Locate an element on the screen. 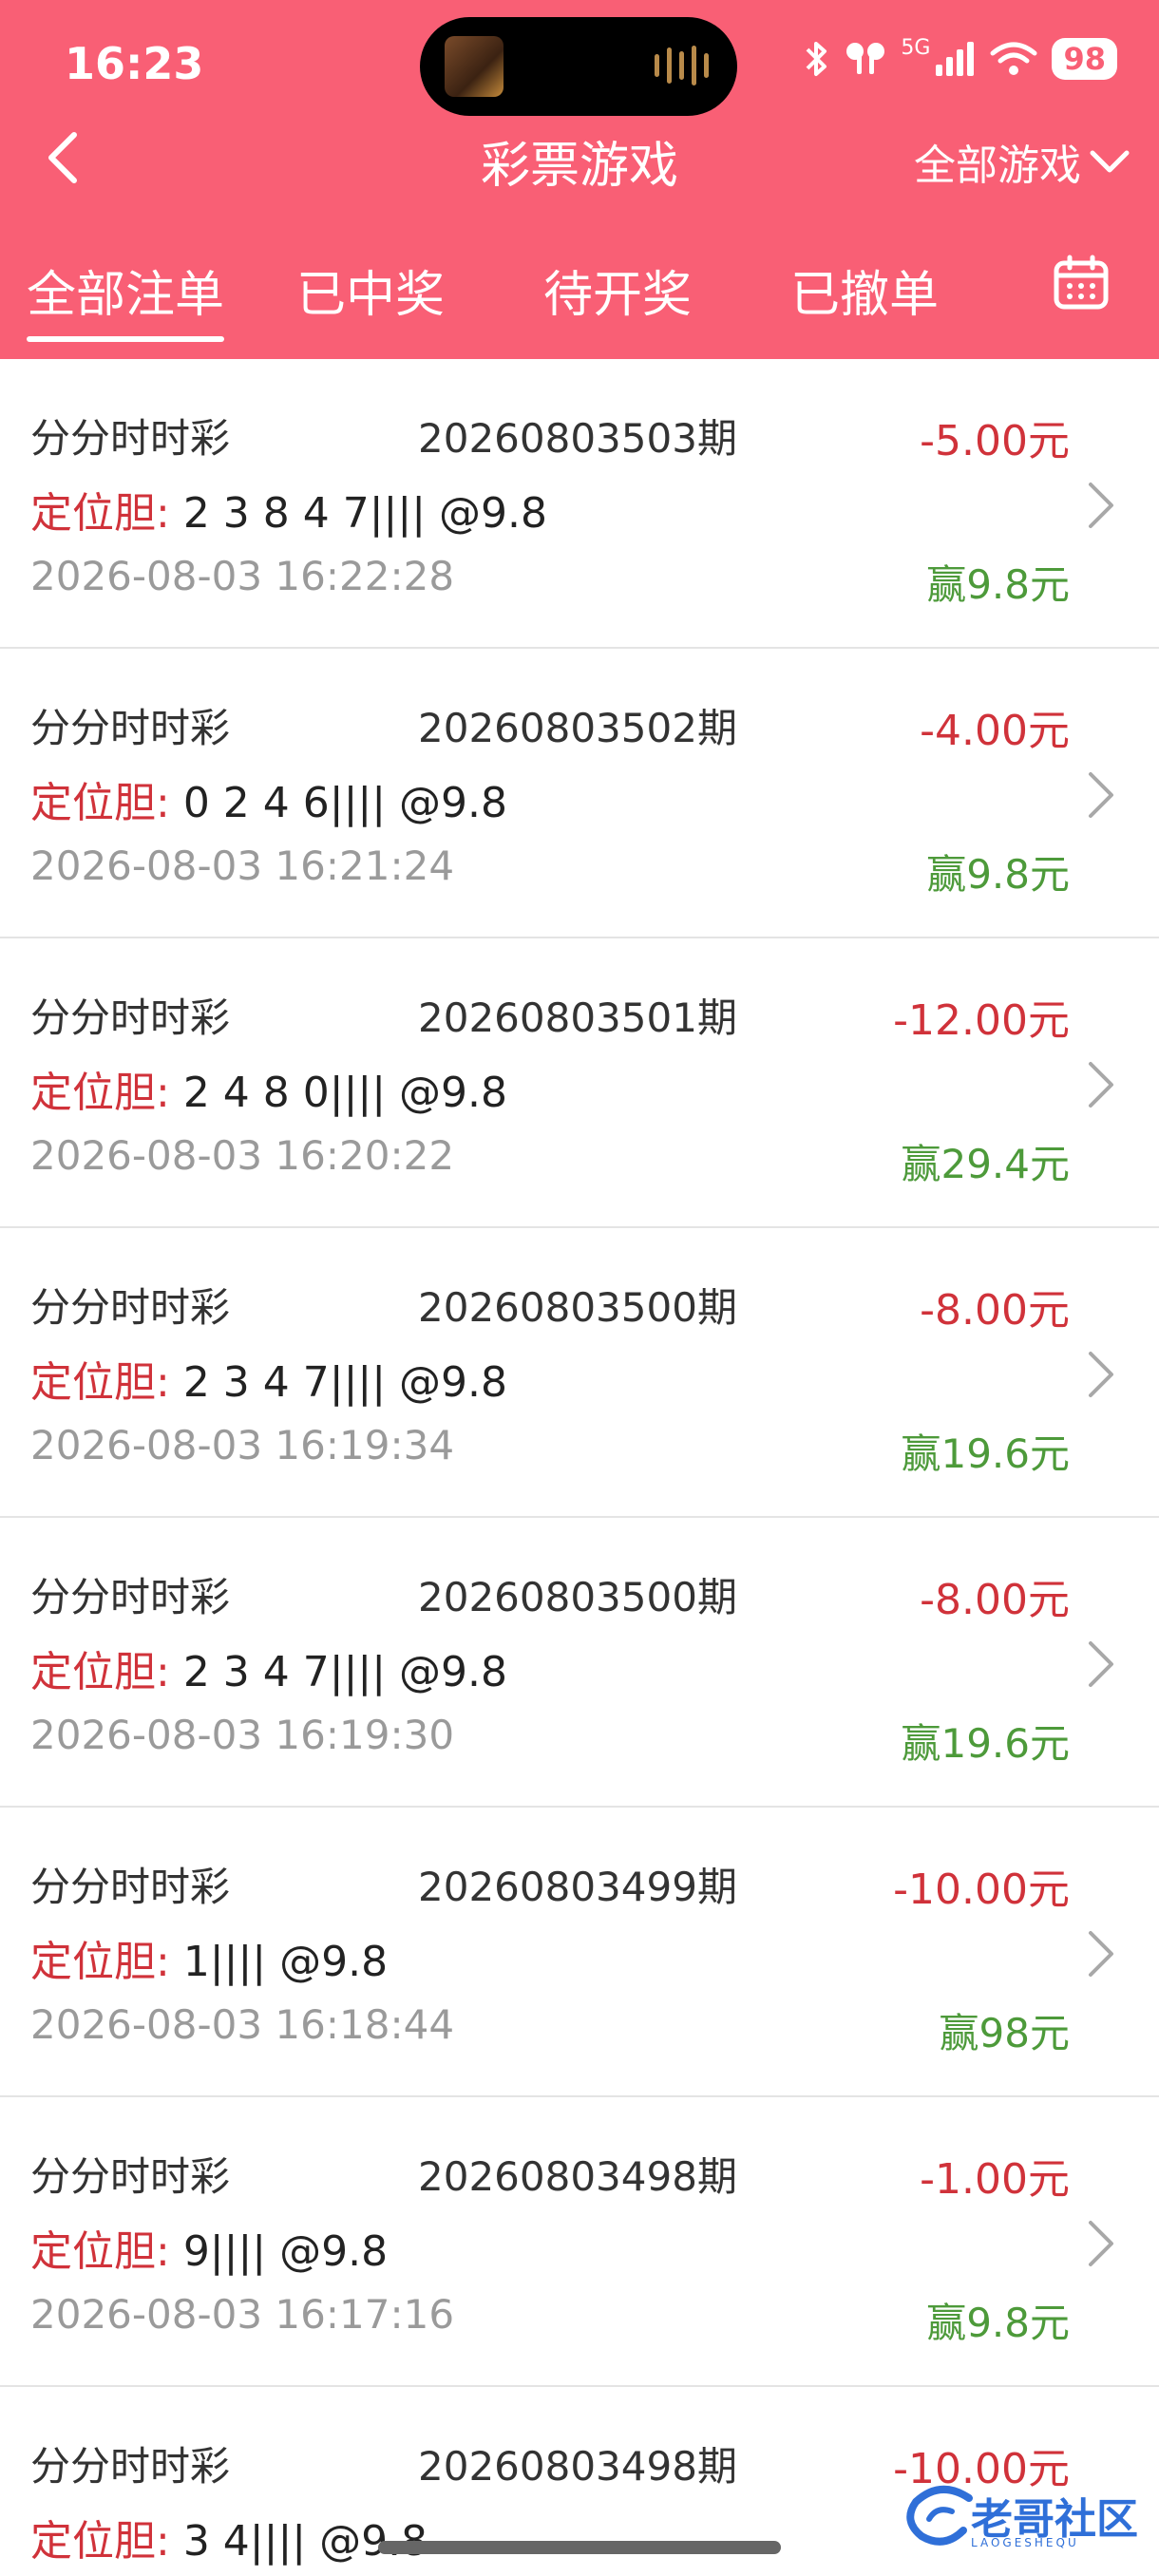 This screenshot has height=2576, width=1159. order-bet: 定位胆: 9|||| @9.8 is located at coordinates (209, 2247).